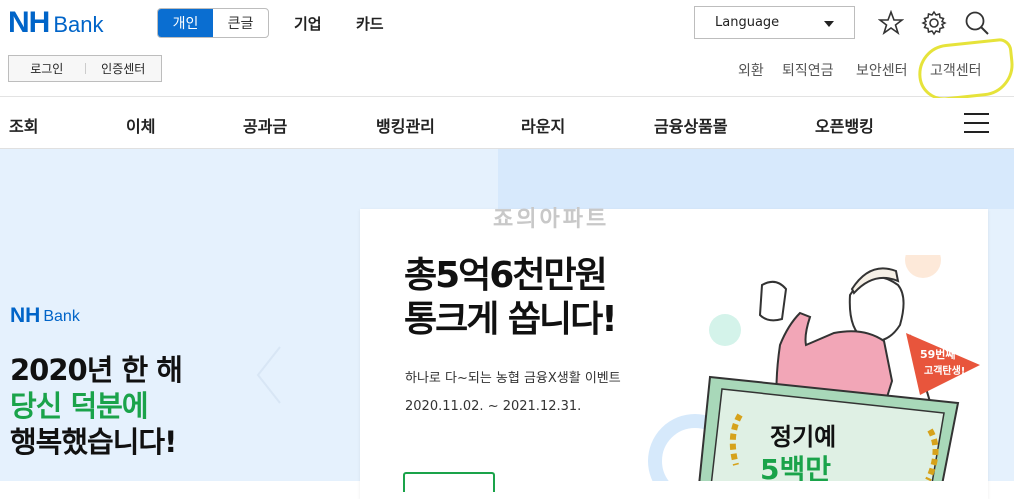  I want to click on search-icon, so click(977, 23).